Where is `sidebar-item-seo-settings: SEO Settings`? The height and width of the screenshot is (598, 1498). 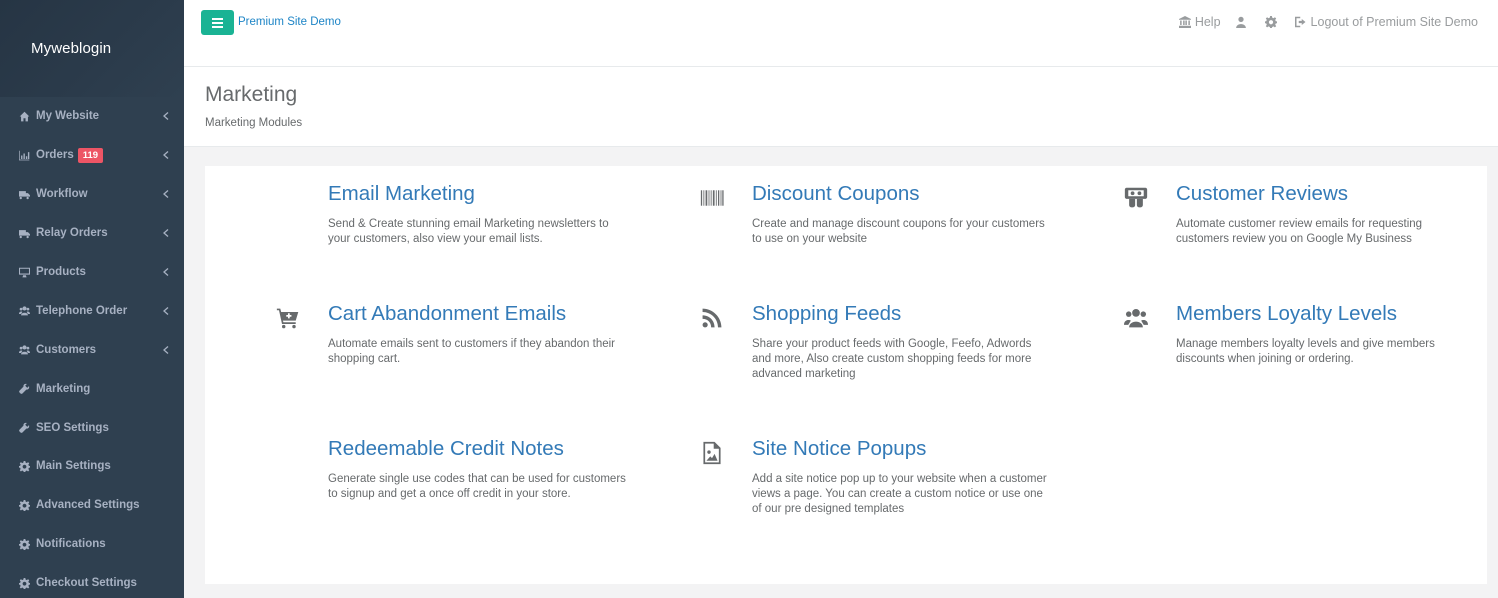
sidebar-item-seo-settings: SEO Settings is located at coordinates (92, 427).